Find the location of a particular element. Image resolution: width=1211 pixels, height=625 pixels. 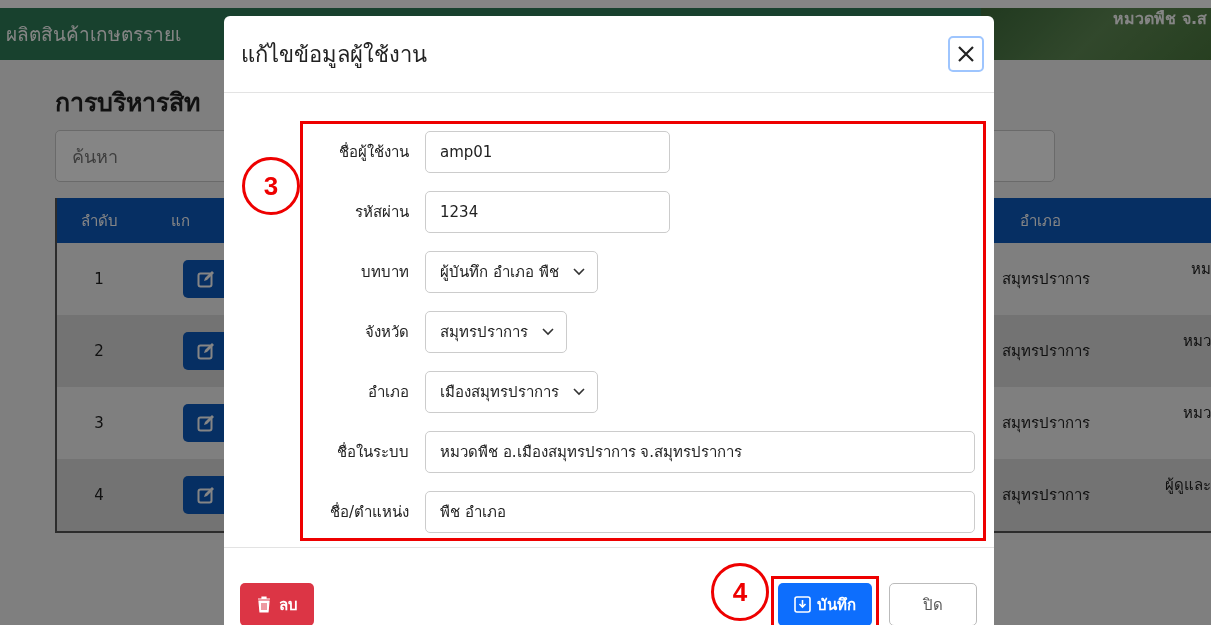

field-label: รหัสผ่าน is located at coordinates (382, 212).